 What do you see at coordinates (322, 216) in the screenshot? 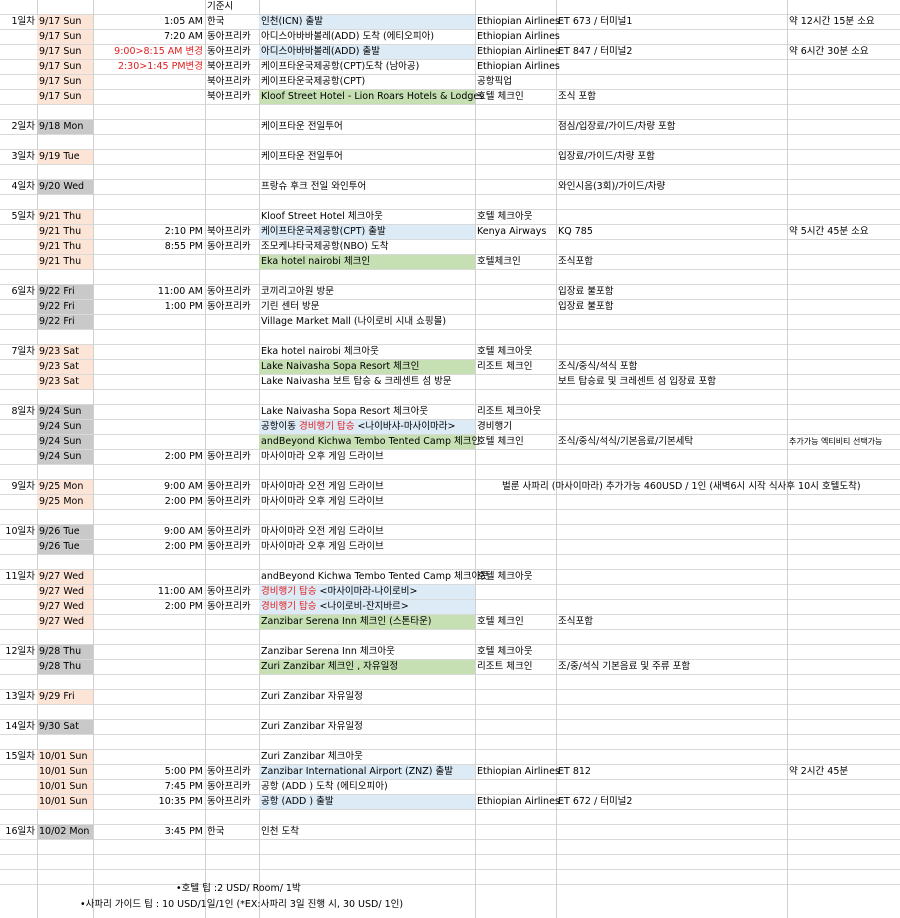
I see `activity-text: Kloof Street Hotel 체크아웃` at bounding box center [322, 216].